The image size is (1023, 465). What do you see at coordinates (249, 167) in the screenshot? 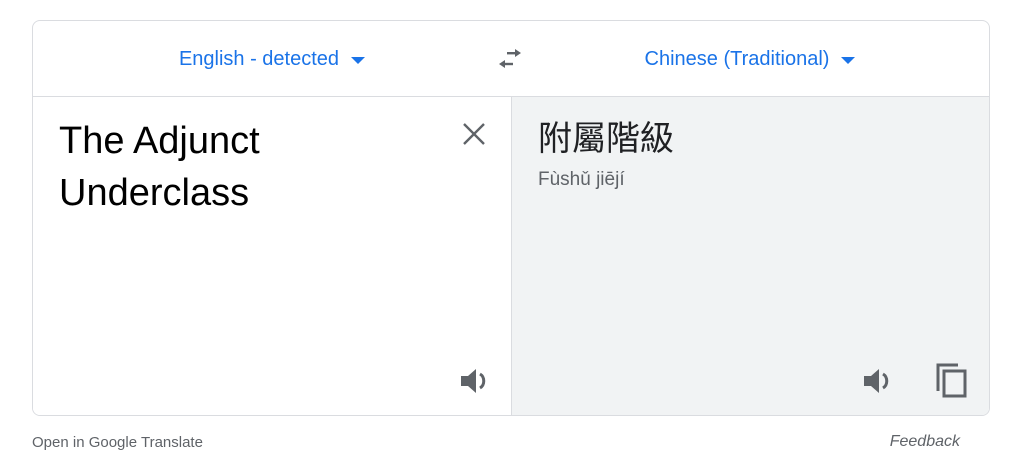
I see `source-text-input: The Adjunct Underclass` at bounding box center [249, 167].